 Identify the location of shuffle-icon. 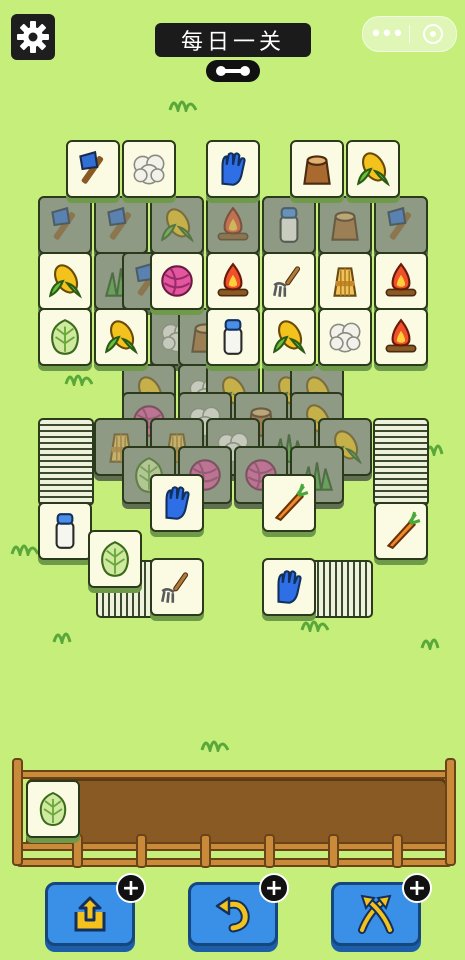
(376, 914).